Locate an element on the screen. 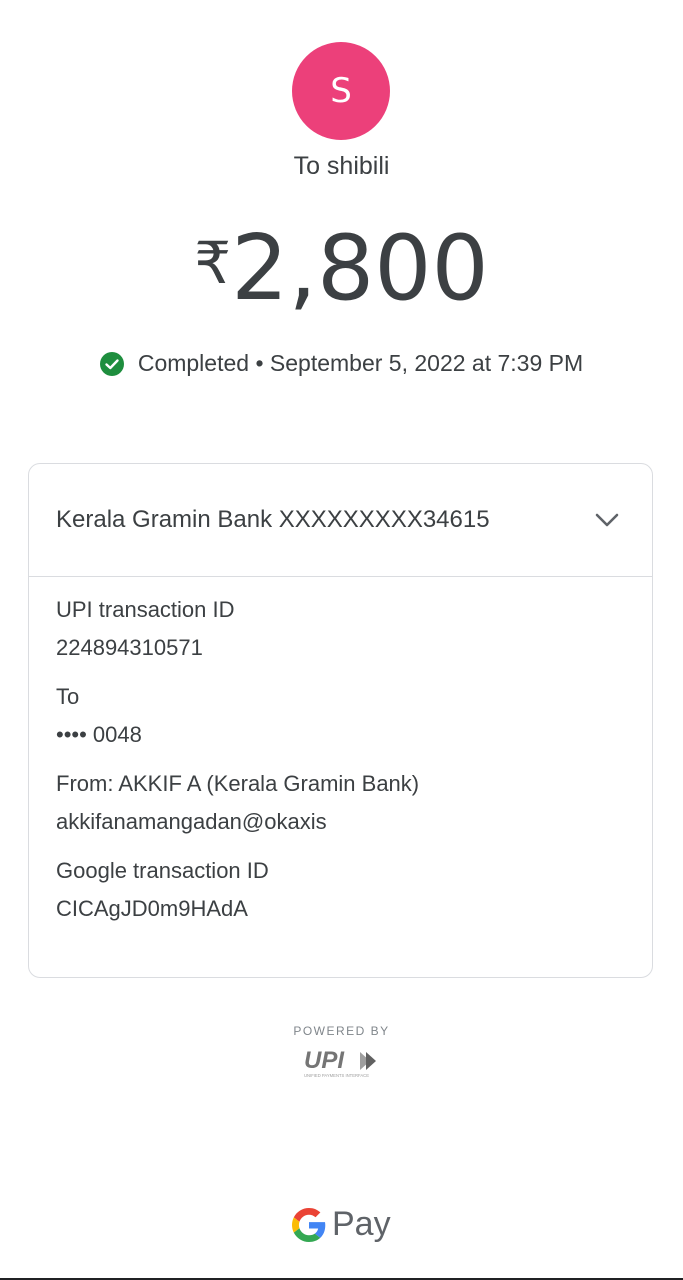 This screenshot has height=1280, width=683. upi-logo: UPI UNIFIED PAYMENTS INTERFACE is located at coordinates (340, 1062).